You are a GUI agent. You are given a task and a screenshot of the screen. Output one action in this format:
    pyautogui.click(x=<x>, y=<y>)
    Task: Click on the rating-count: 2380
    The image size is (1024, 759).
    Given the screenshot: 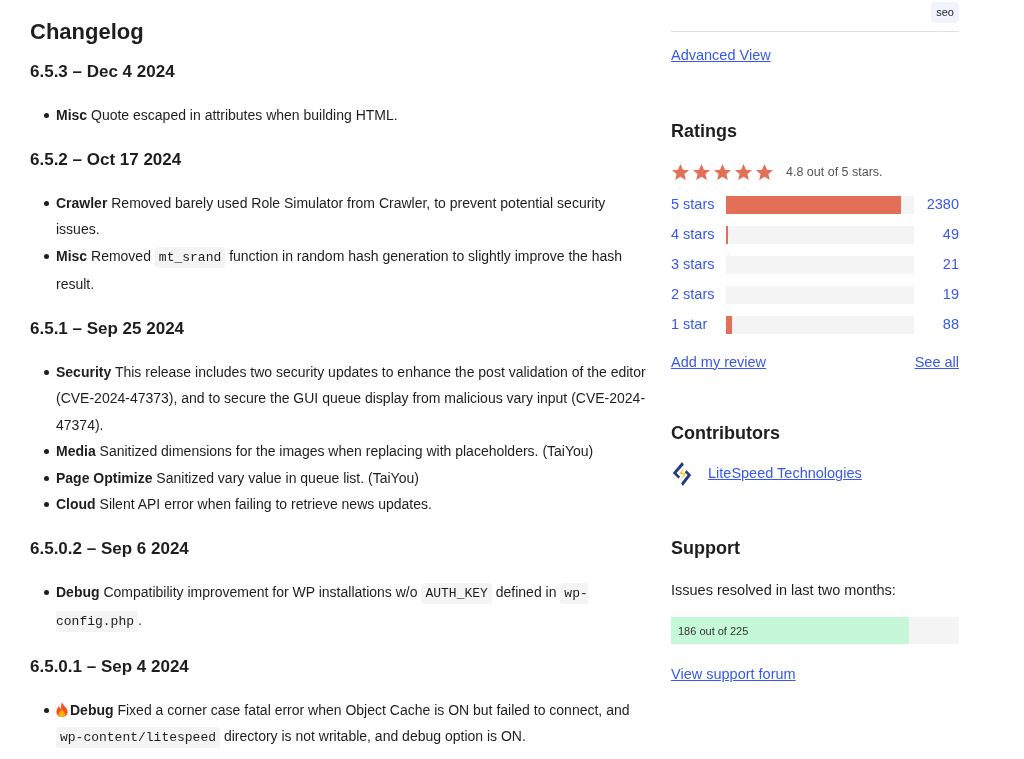 What is the action you would take?
    pyautogui.click(x=942, y=204)
    